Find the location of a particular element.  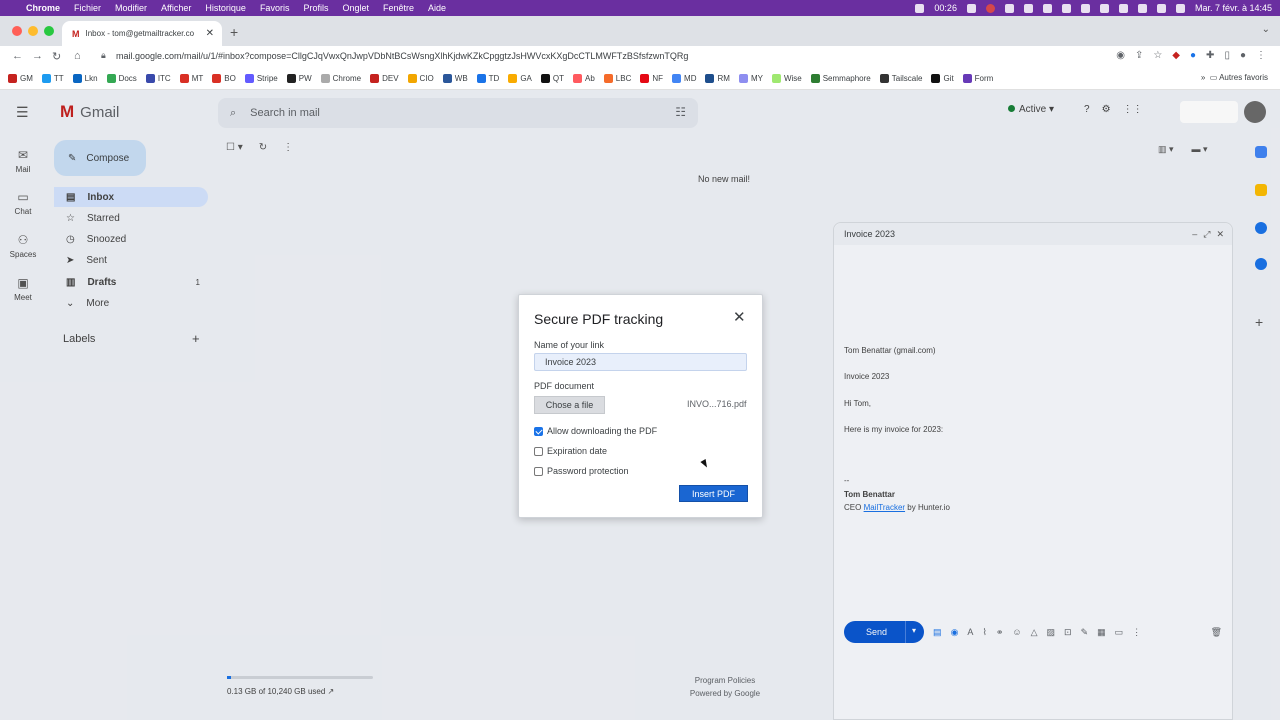

expiration-date-checkbox: Expiration date is located at coordinates (570, 451).